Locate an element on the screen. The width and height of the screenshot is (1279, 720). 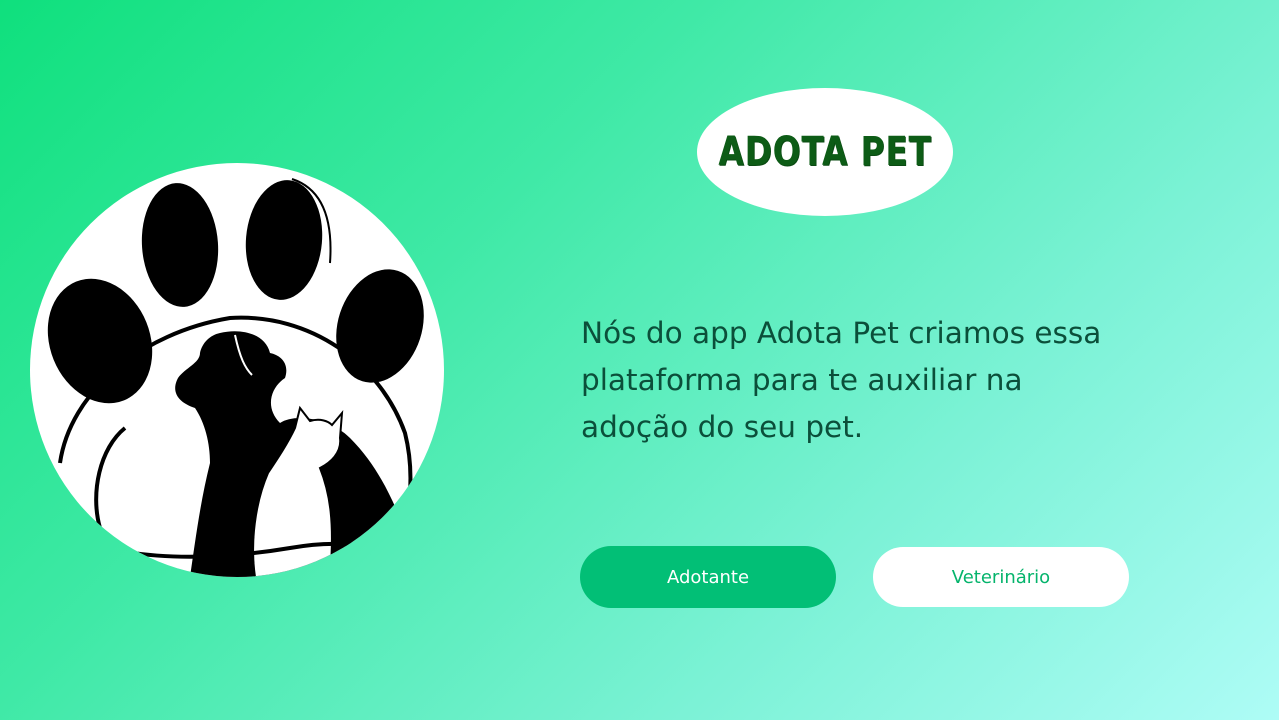
app-title: ADOTA PET is located at coordinates (825, 152).